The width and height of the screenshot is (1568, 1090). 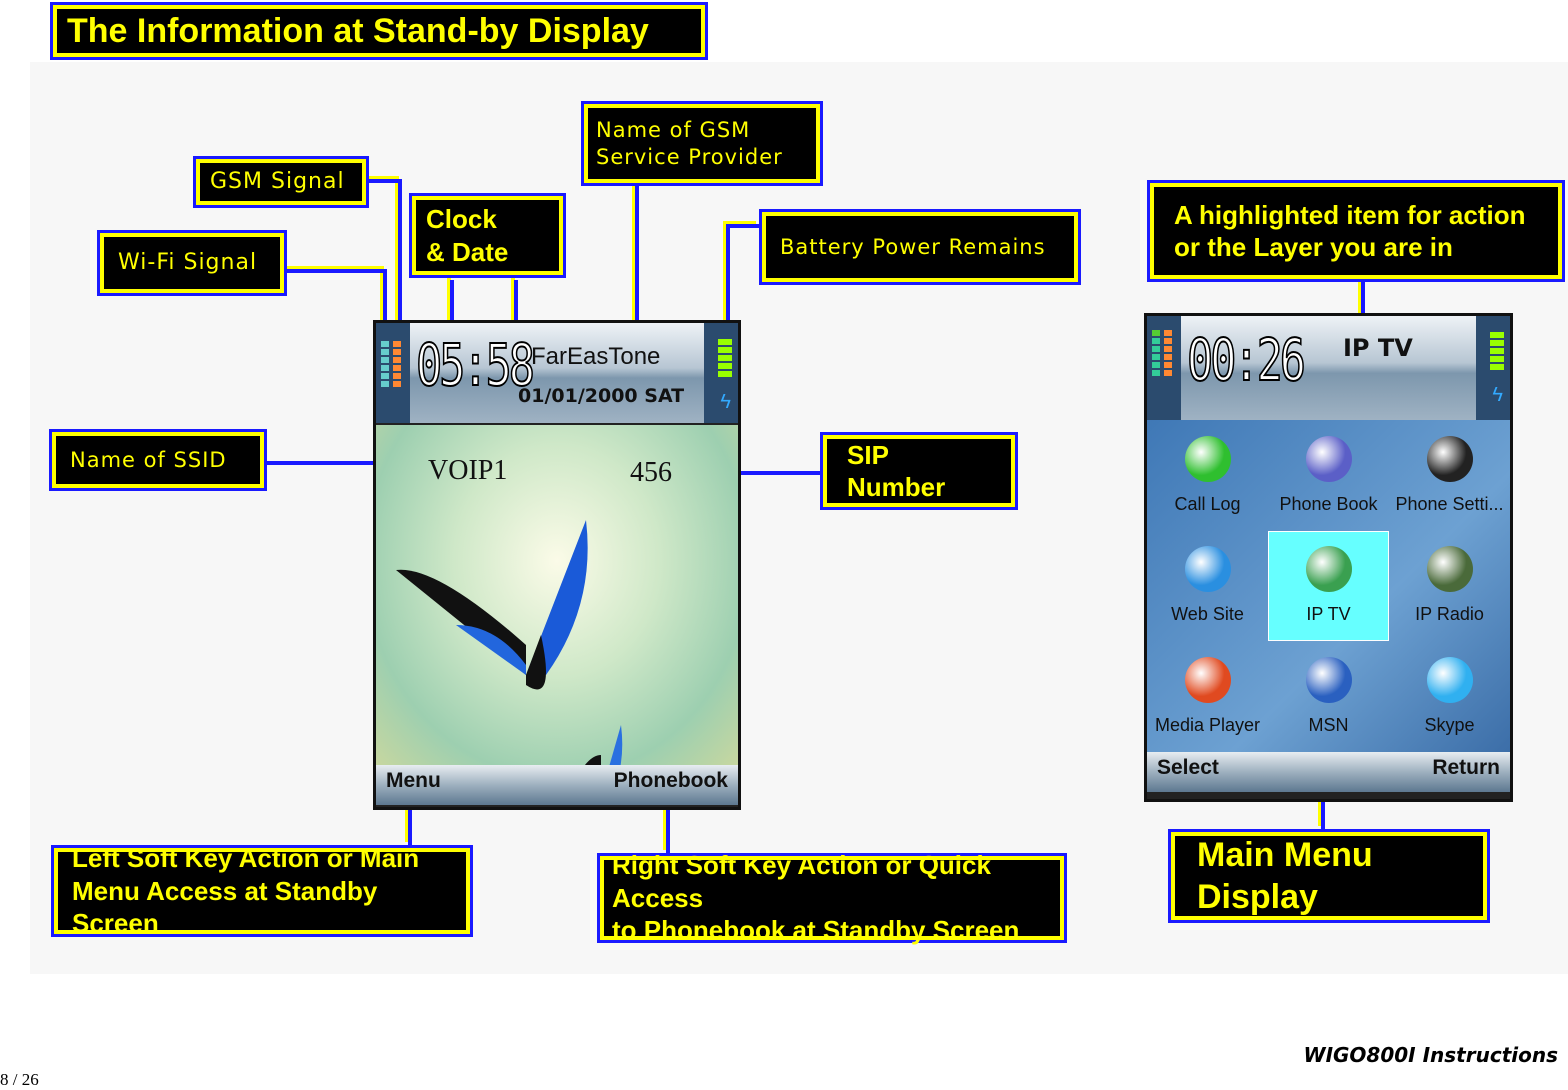 I want to click on sip-number: 456, so click(x=651, y=472).